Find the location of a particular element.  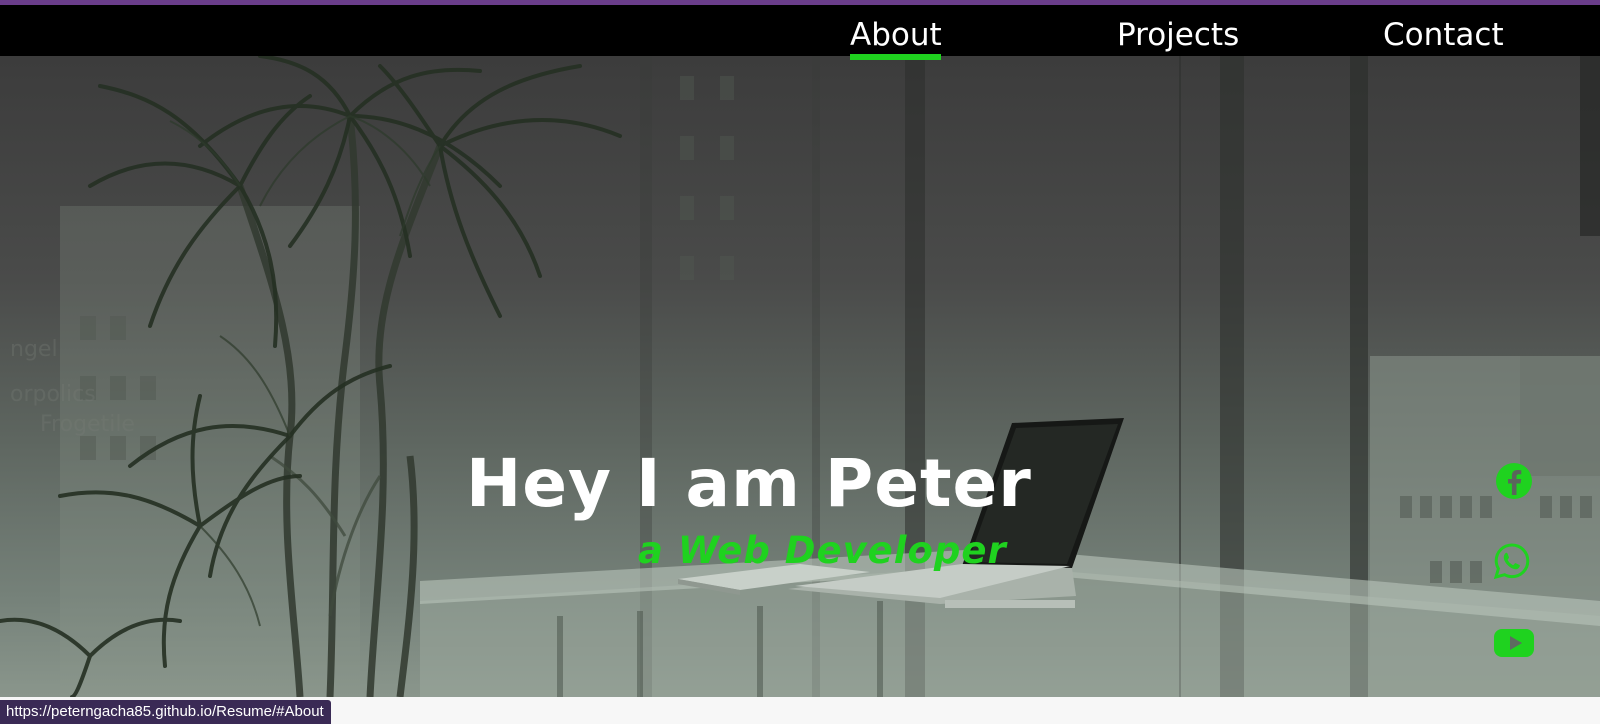

nav-link-about: About is located at coordinates (896, 35).